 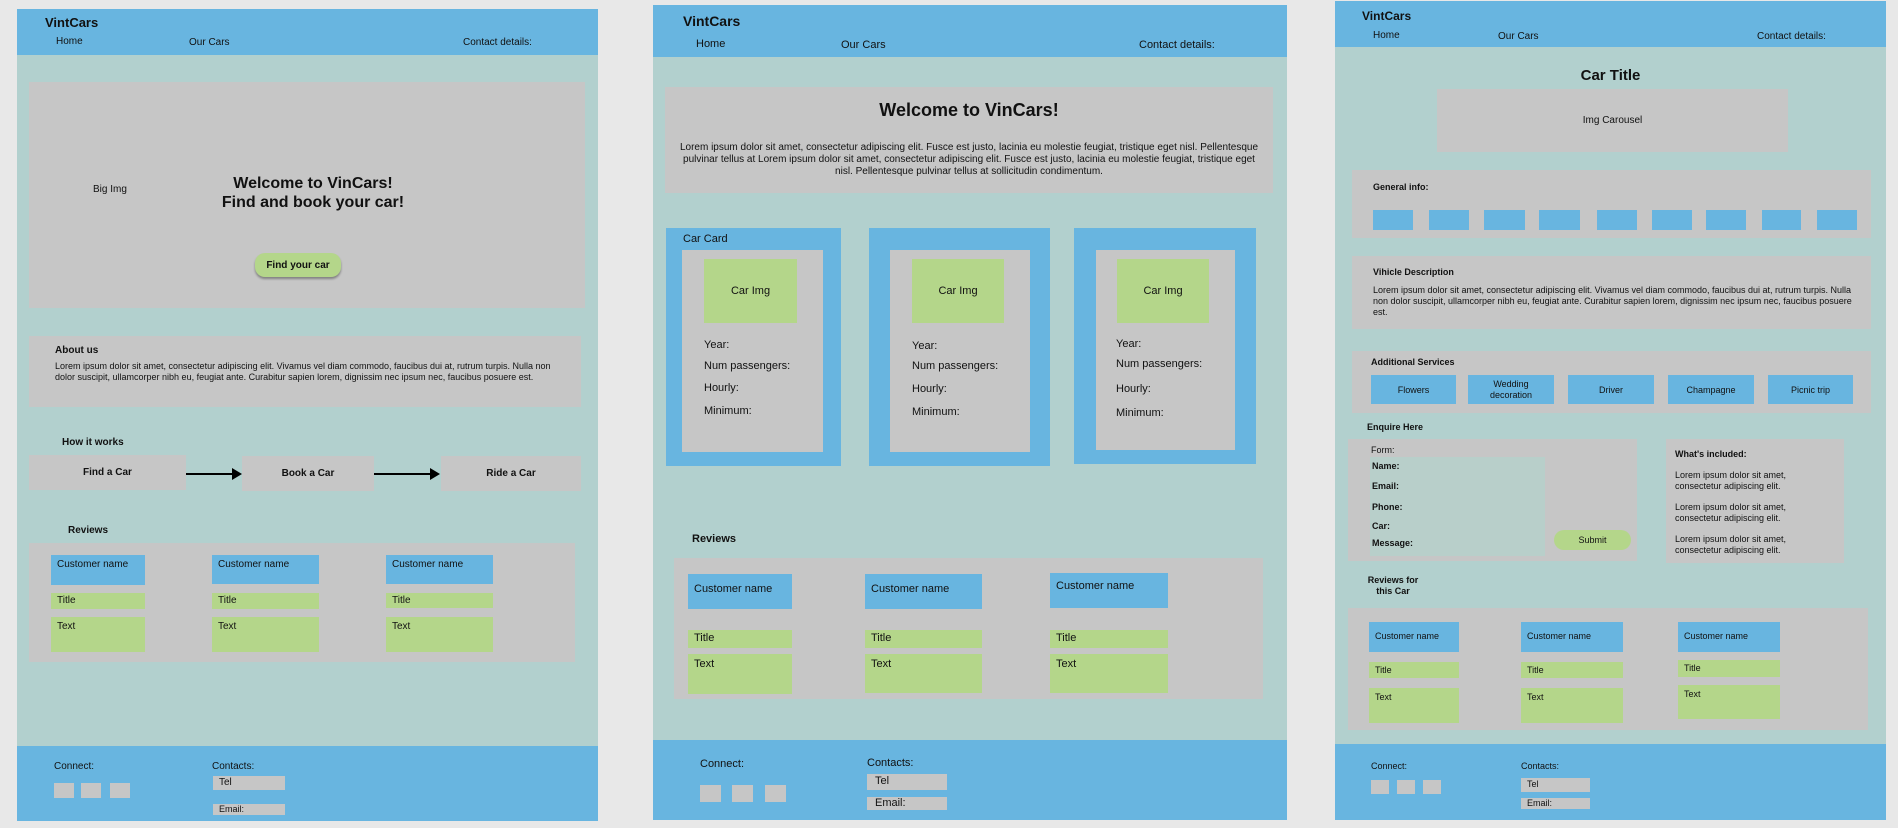 I want to click on message-field: Message:, so click(x=1392, y=543).